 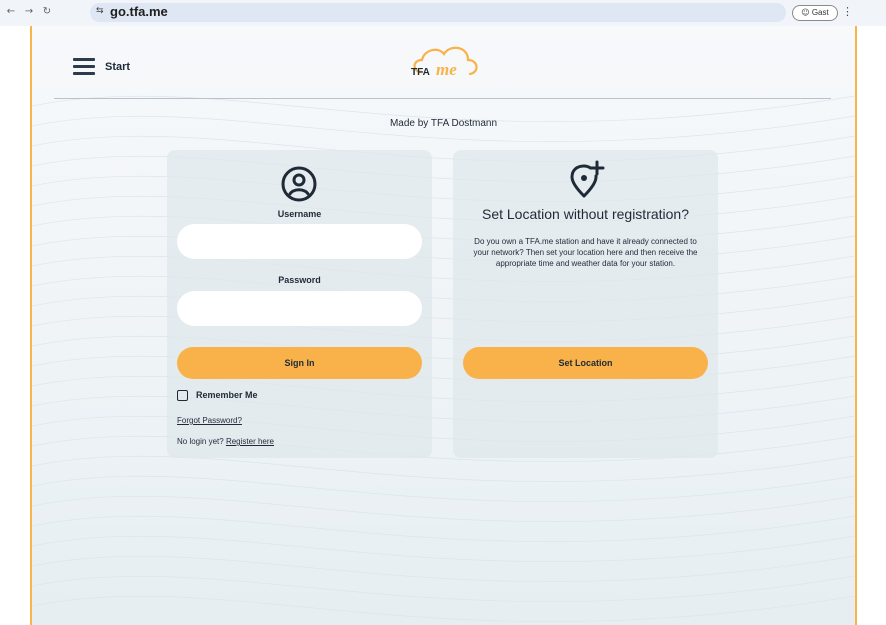 I want to click on guest-profile-button: ☺ Gast, so click(x=815, y=13).